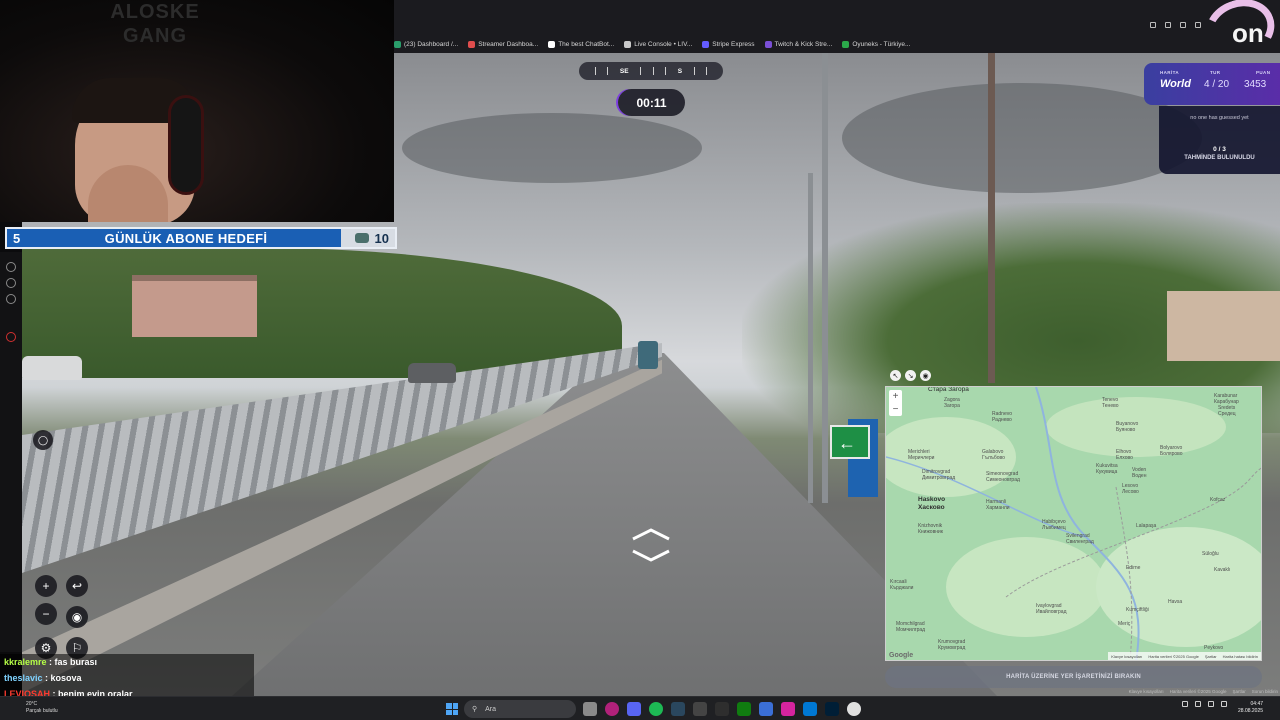 This screenshot has width=1280, height=720. Describe the element at coordinates (1124, 624) in the screenshot. I see `map-place-label: Meriç` at that location.